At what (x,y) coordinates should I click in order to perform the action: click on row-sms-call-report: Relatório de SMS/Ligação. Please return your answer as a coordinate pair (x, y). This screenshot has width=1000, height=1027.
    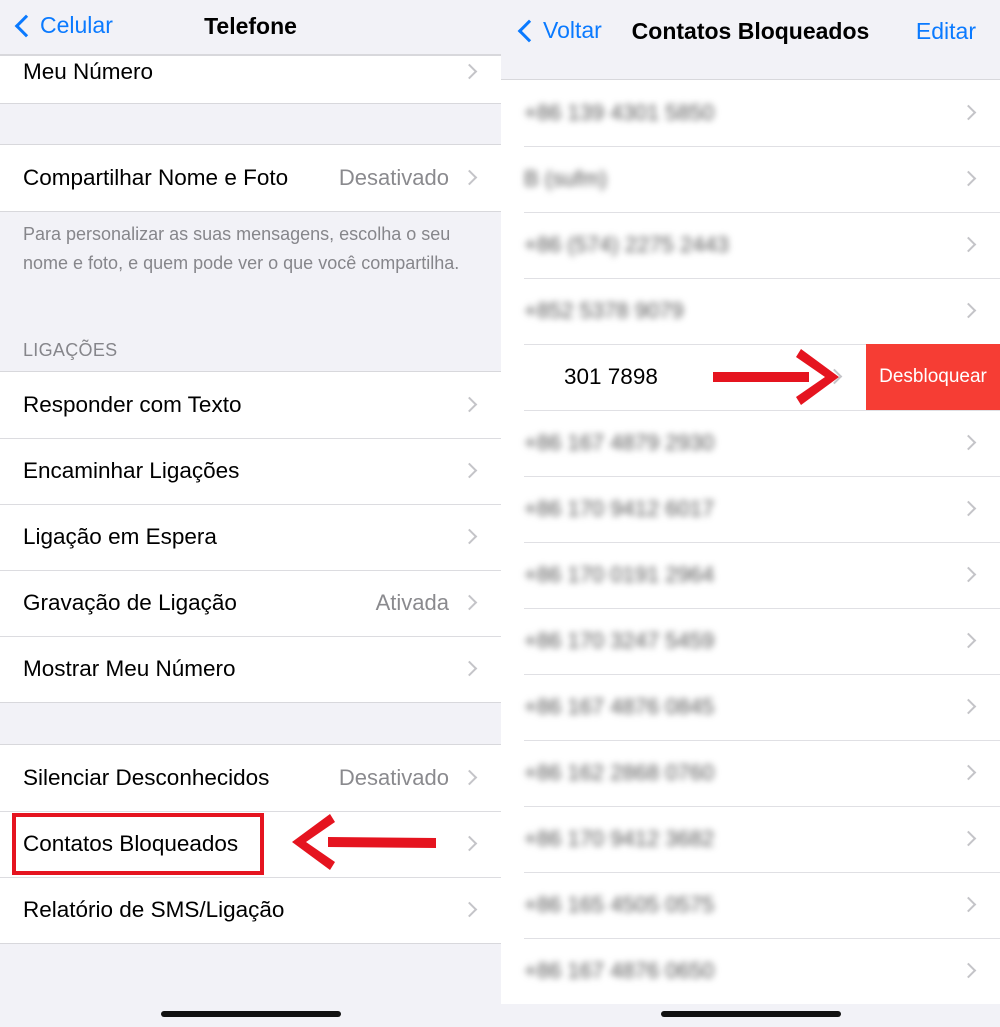
    Looking at the image, I should click on (250, 910).